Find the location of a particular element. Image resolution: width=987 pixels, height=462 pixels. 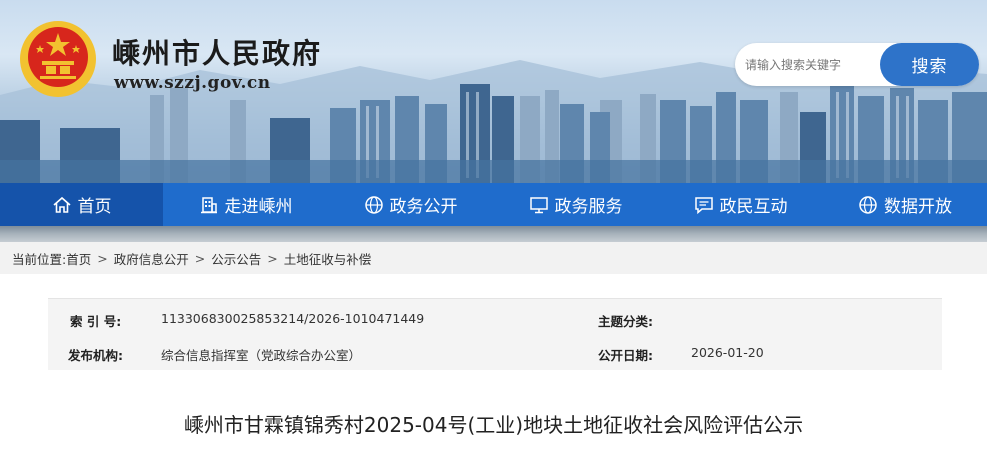

nav-item-open-data: 数据开放 is located at coordinates (905, 204).